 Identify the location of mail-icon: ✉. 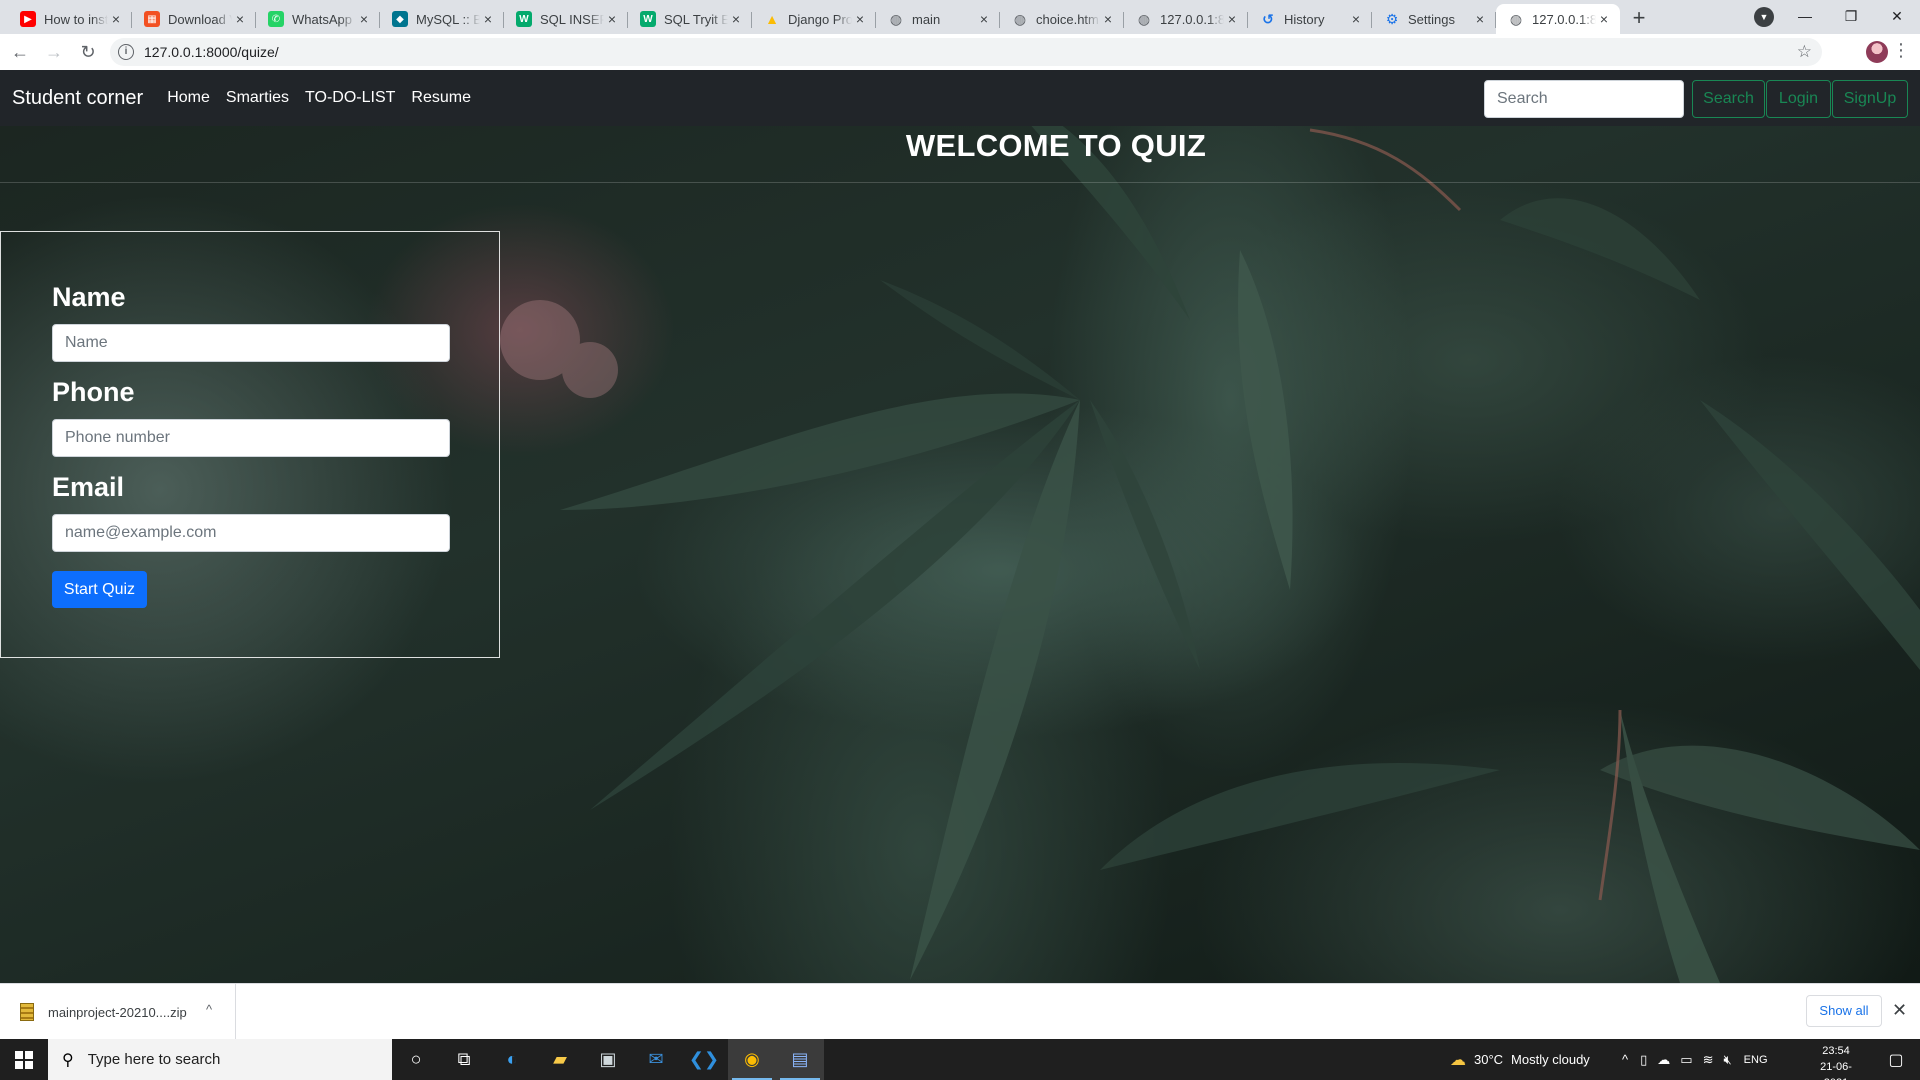
(656, 1059).